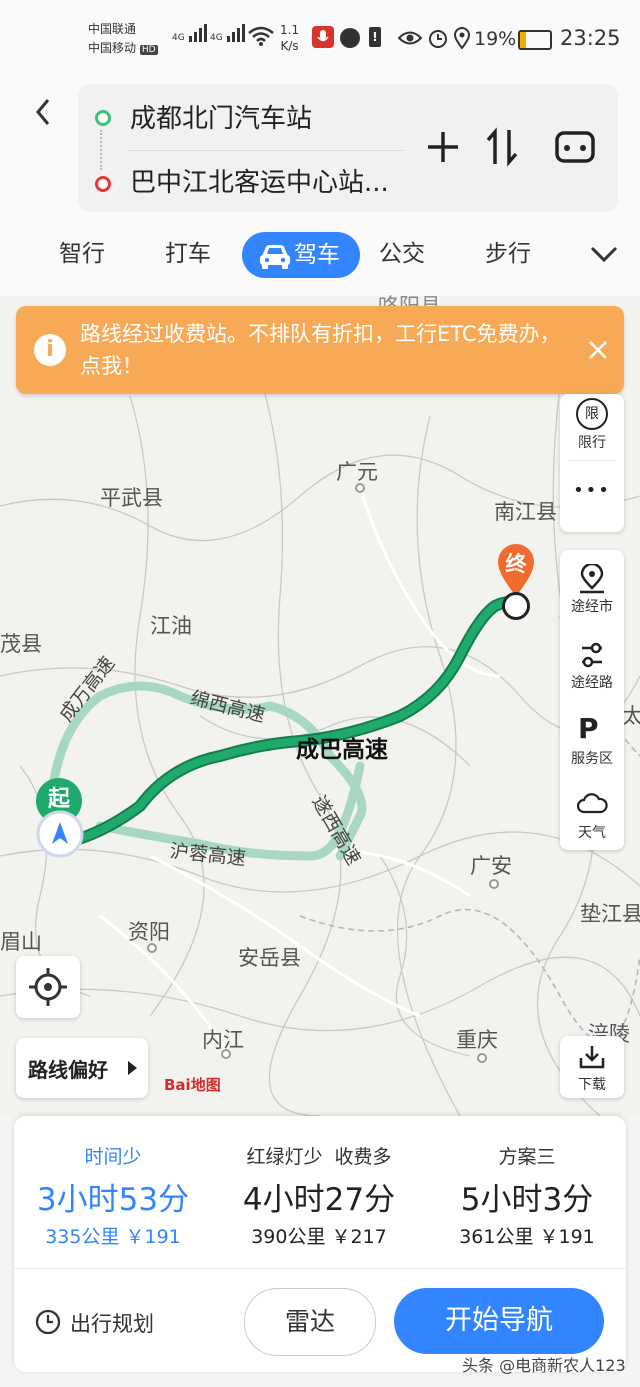  Describe the element at coordinates (592, 414) in the screenshot. I see `traffic-limit-icon: 限` at that location.